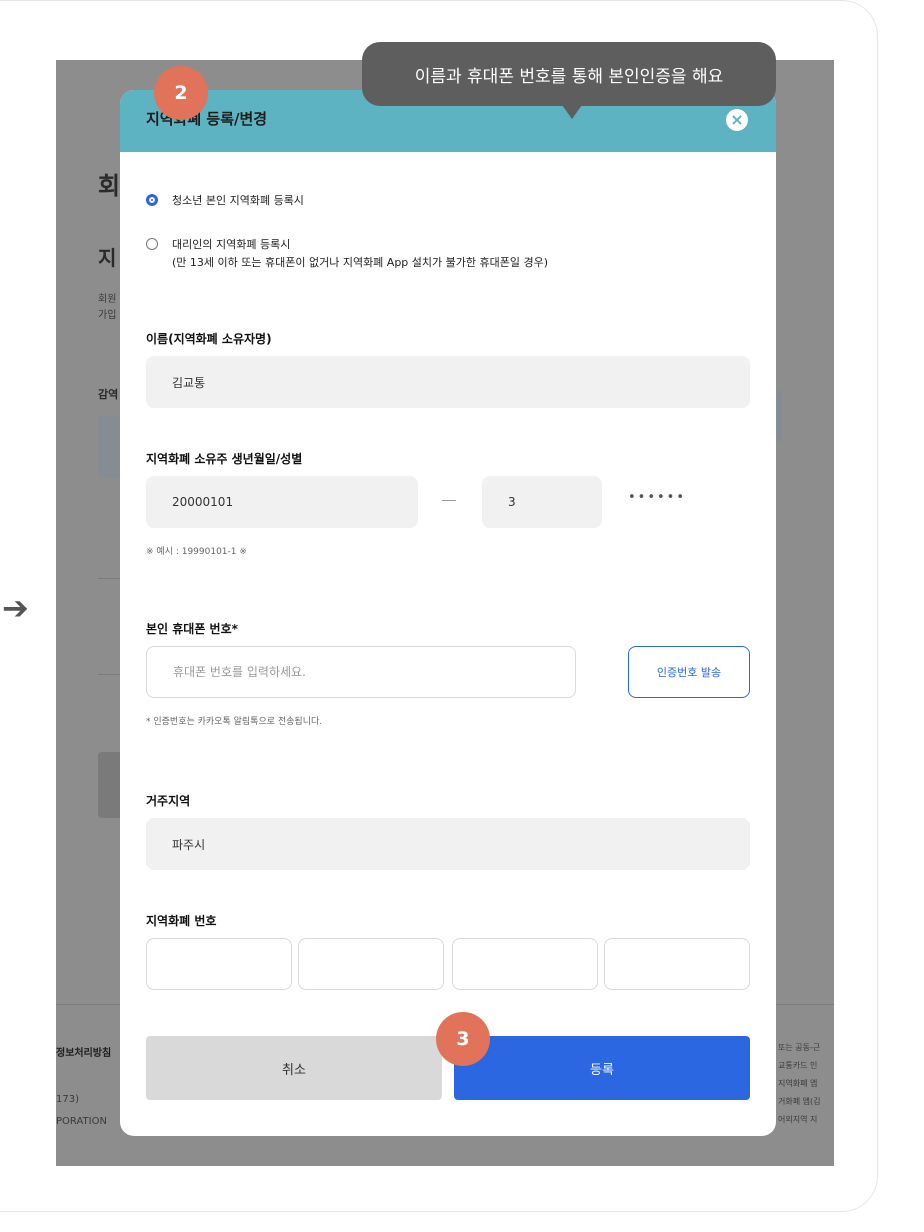  I want to click on bg-footer-right-5: 어외지역 지, so click(798, 1119).